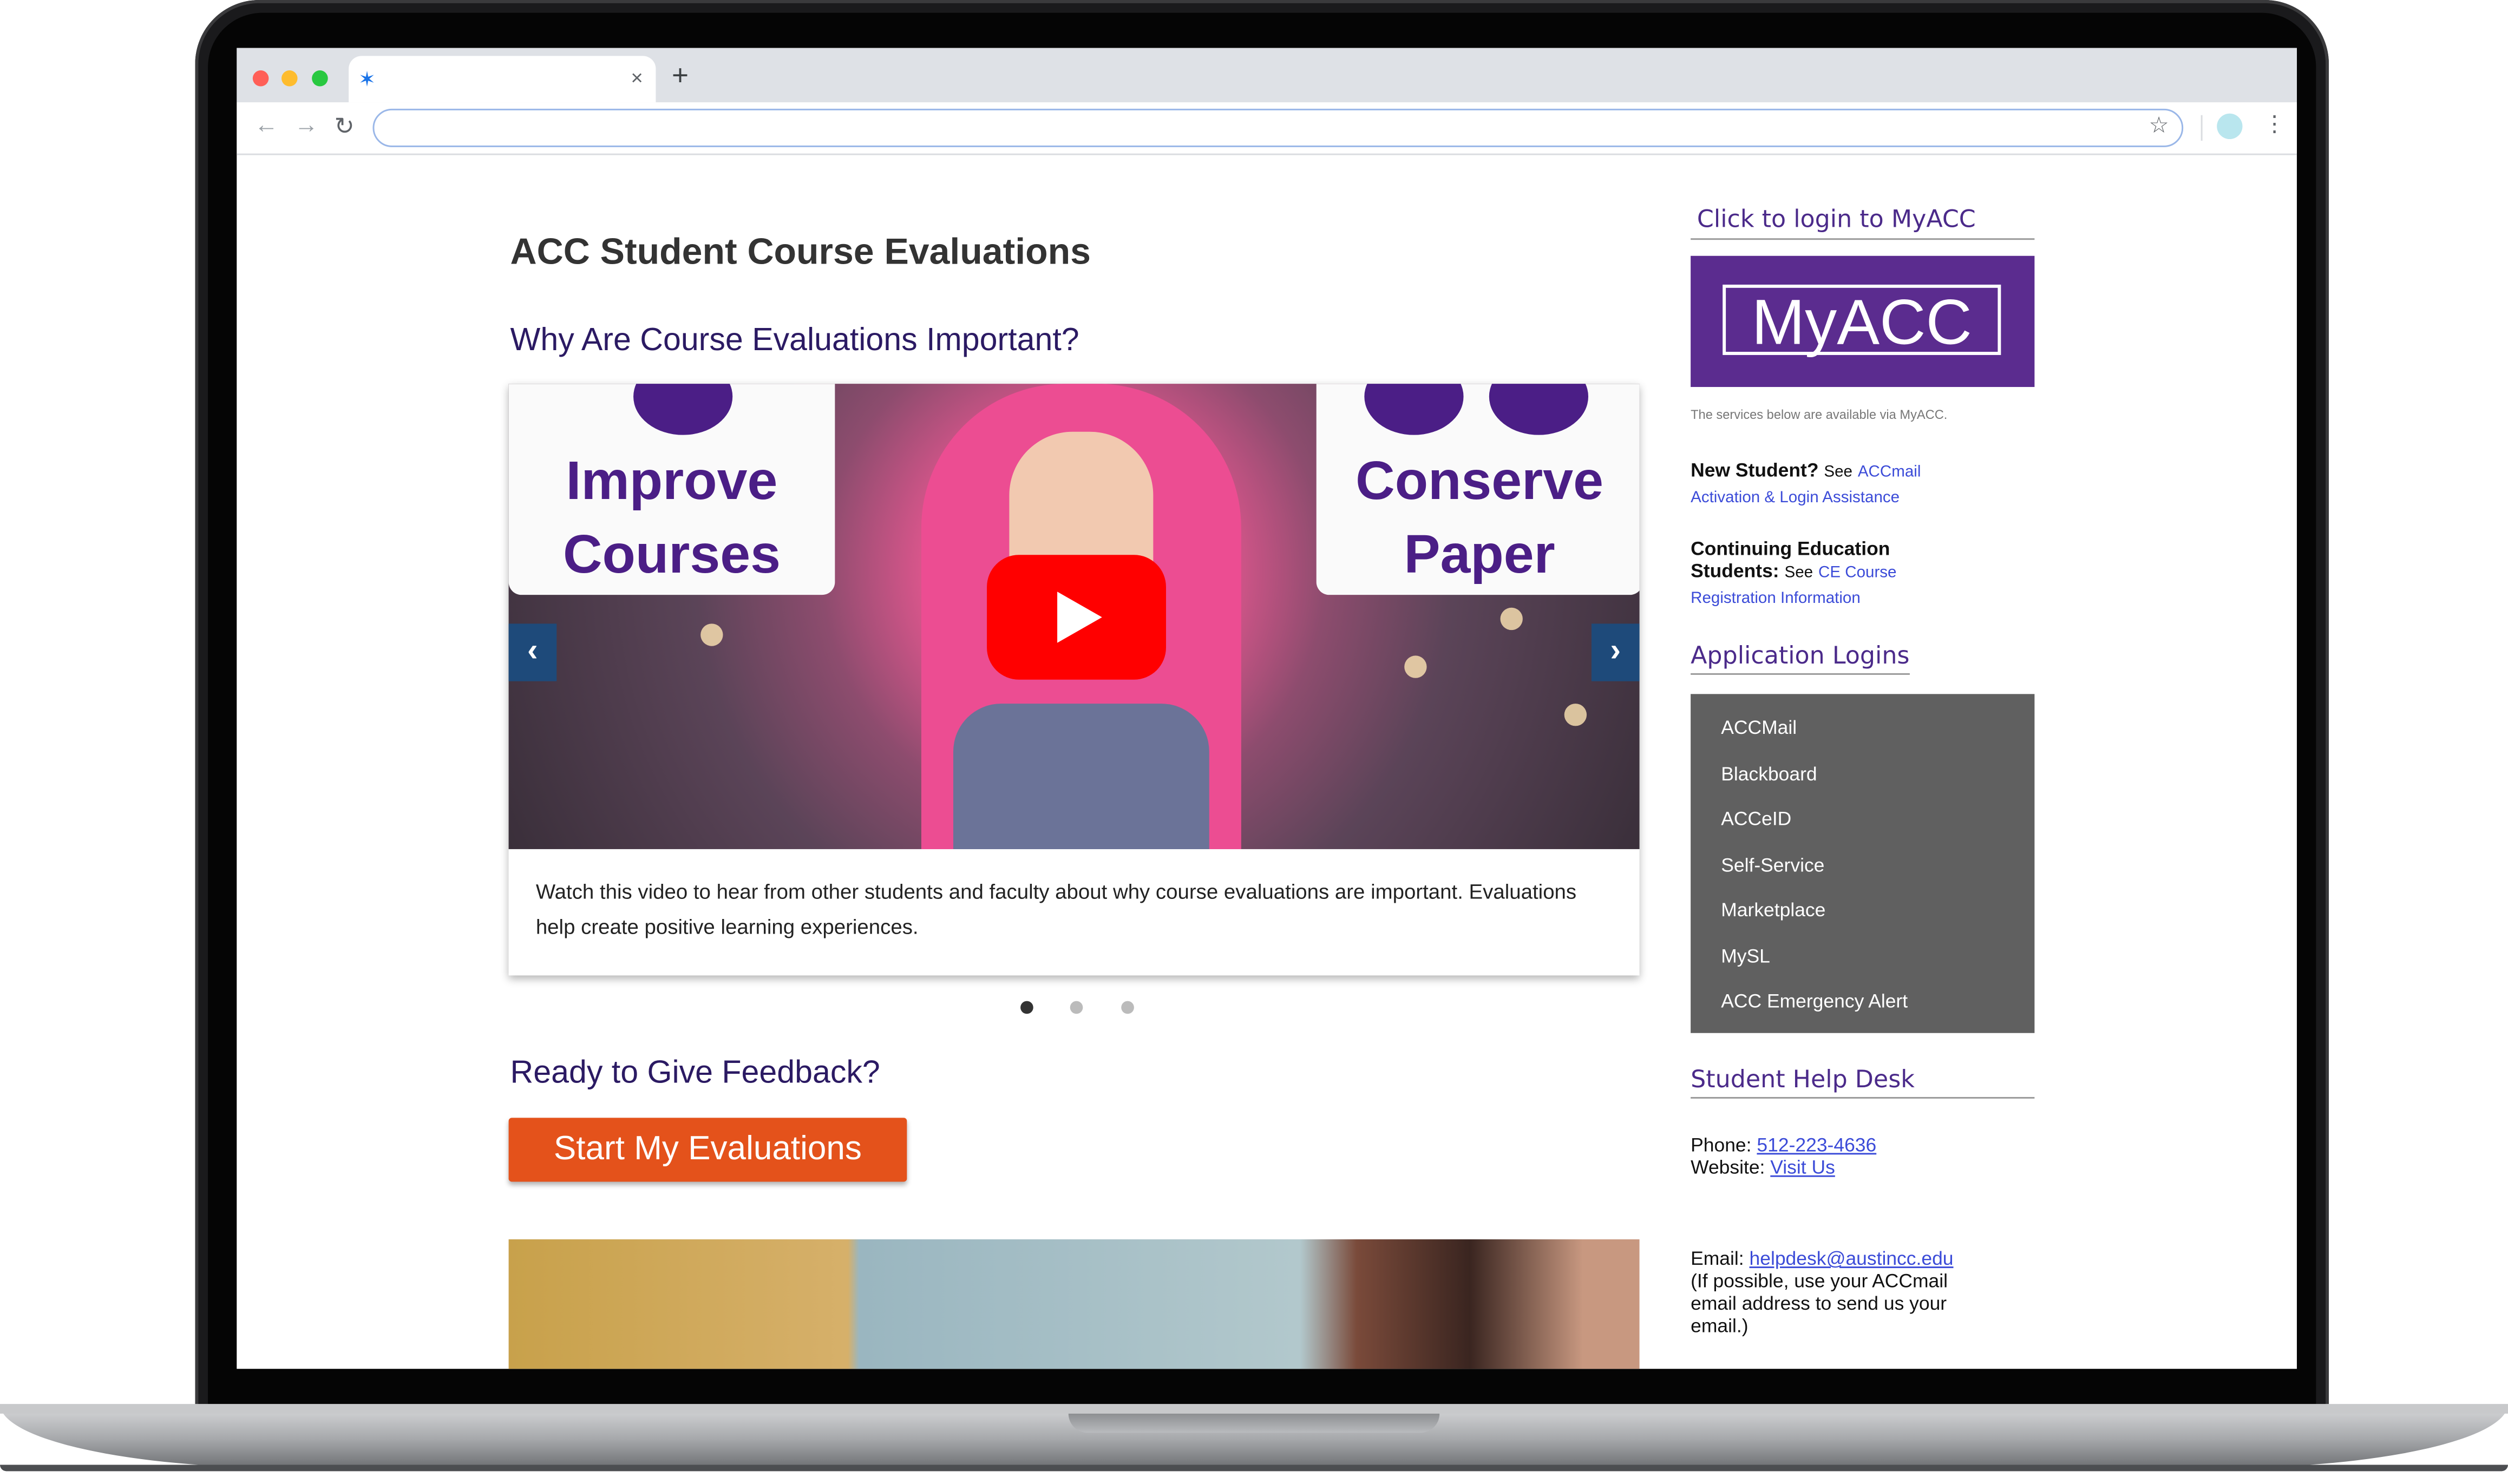 The width and height of the screenshot is (2508, 1484). I want to click on tab-close-icon: ×, so click(637, 77).